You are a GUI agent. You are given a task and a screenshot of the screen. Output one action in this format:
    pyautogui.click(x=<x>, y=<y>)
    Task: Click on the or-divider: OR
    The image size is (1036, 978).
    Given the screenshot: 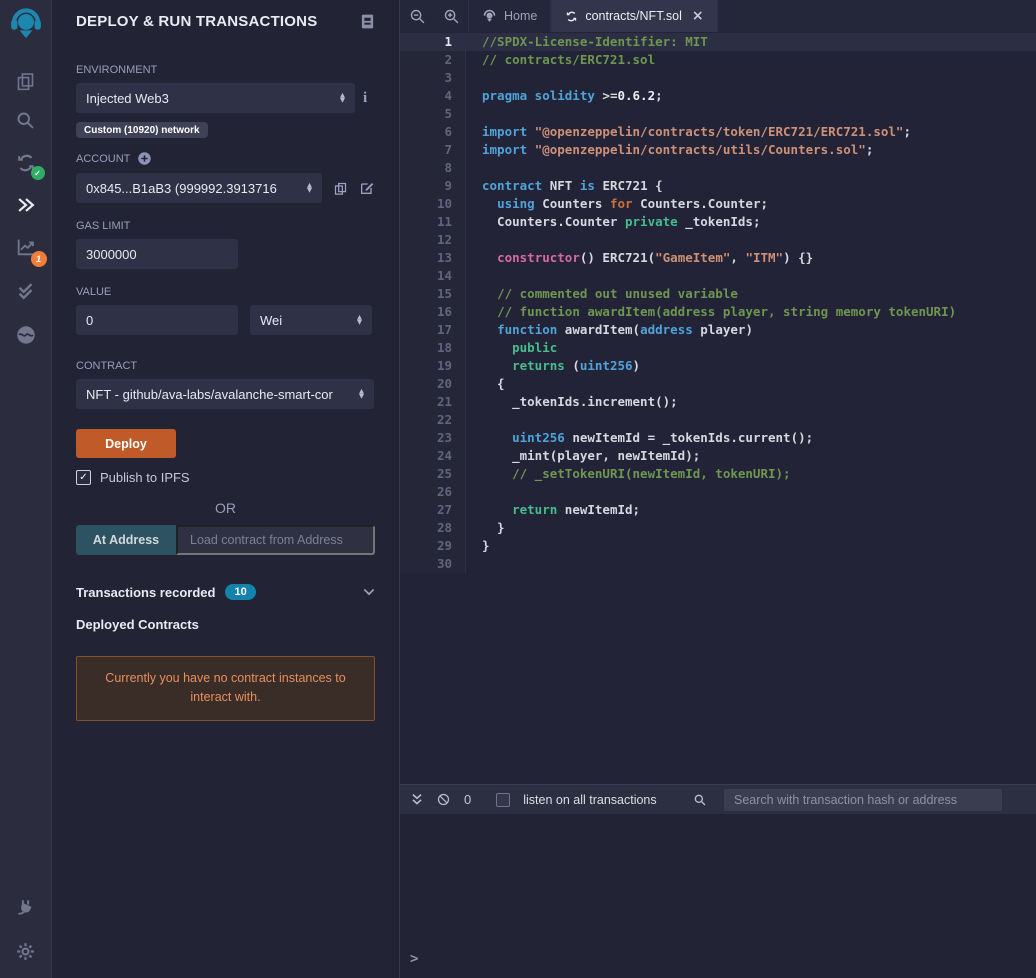 What is the action you would take?
    pyautogui.click(x=225, y=508)
    